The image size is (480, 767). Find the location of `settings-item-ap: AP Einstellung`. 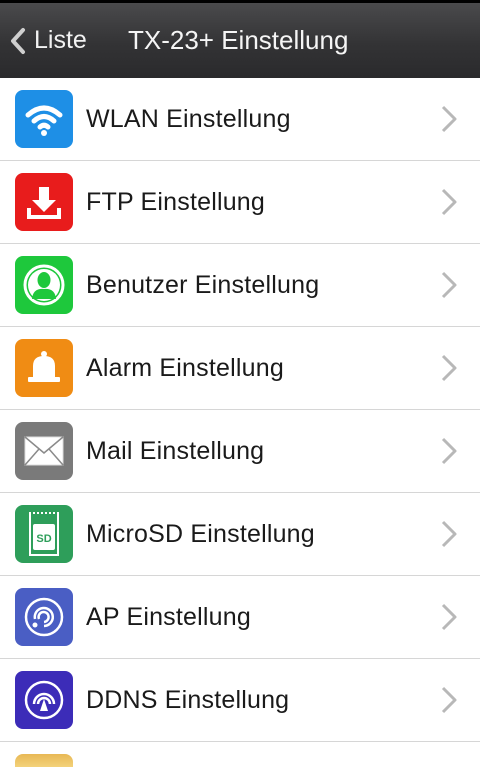

settings-item-ap: AP Einstellung is located at coordinates (240, 617).